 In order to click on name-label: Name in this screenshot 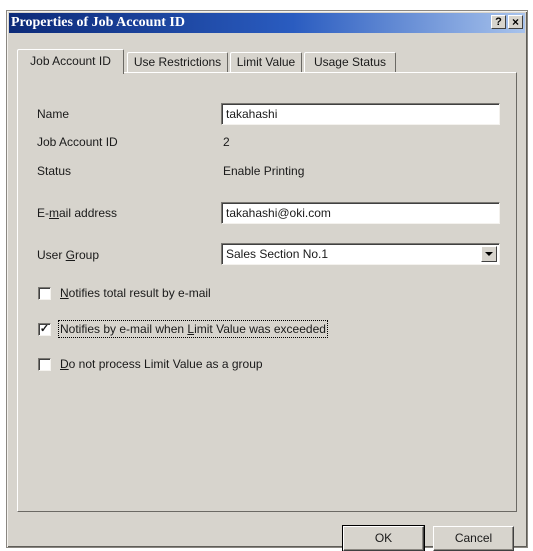, I will do `click(53, 114)`.